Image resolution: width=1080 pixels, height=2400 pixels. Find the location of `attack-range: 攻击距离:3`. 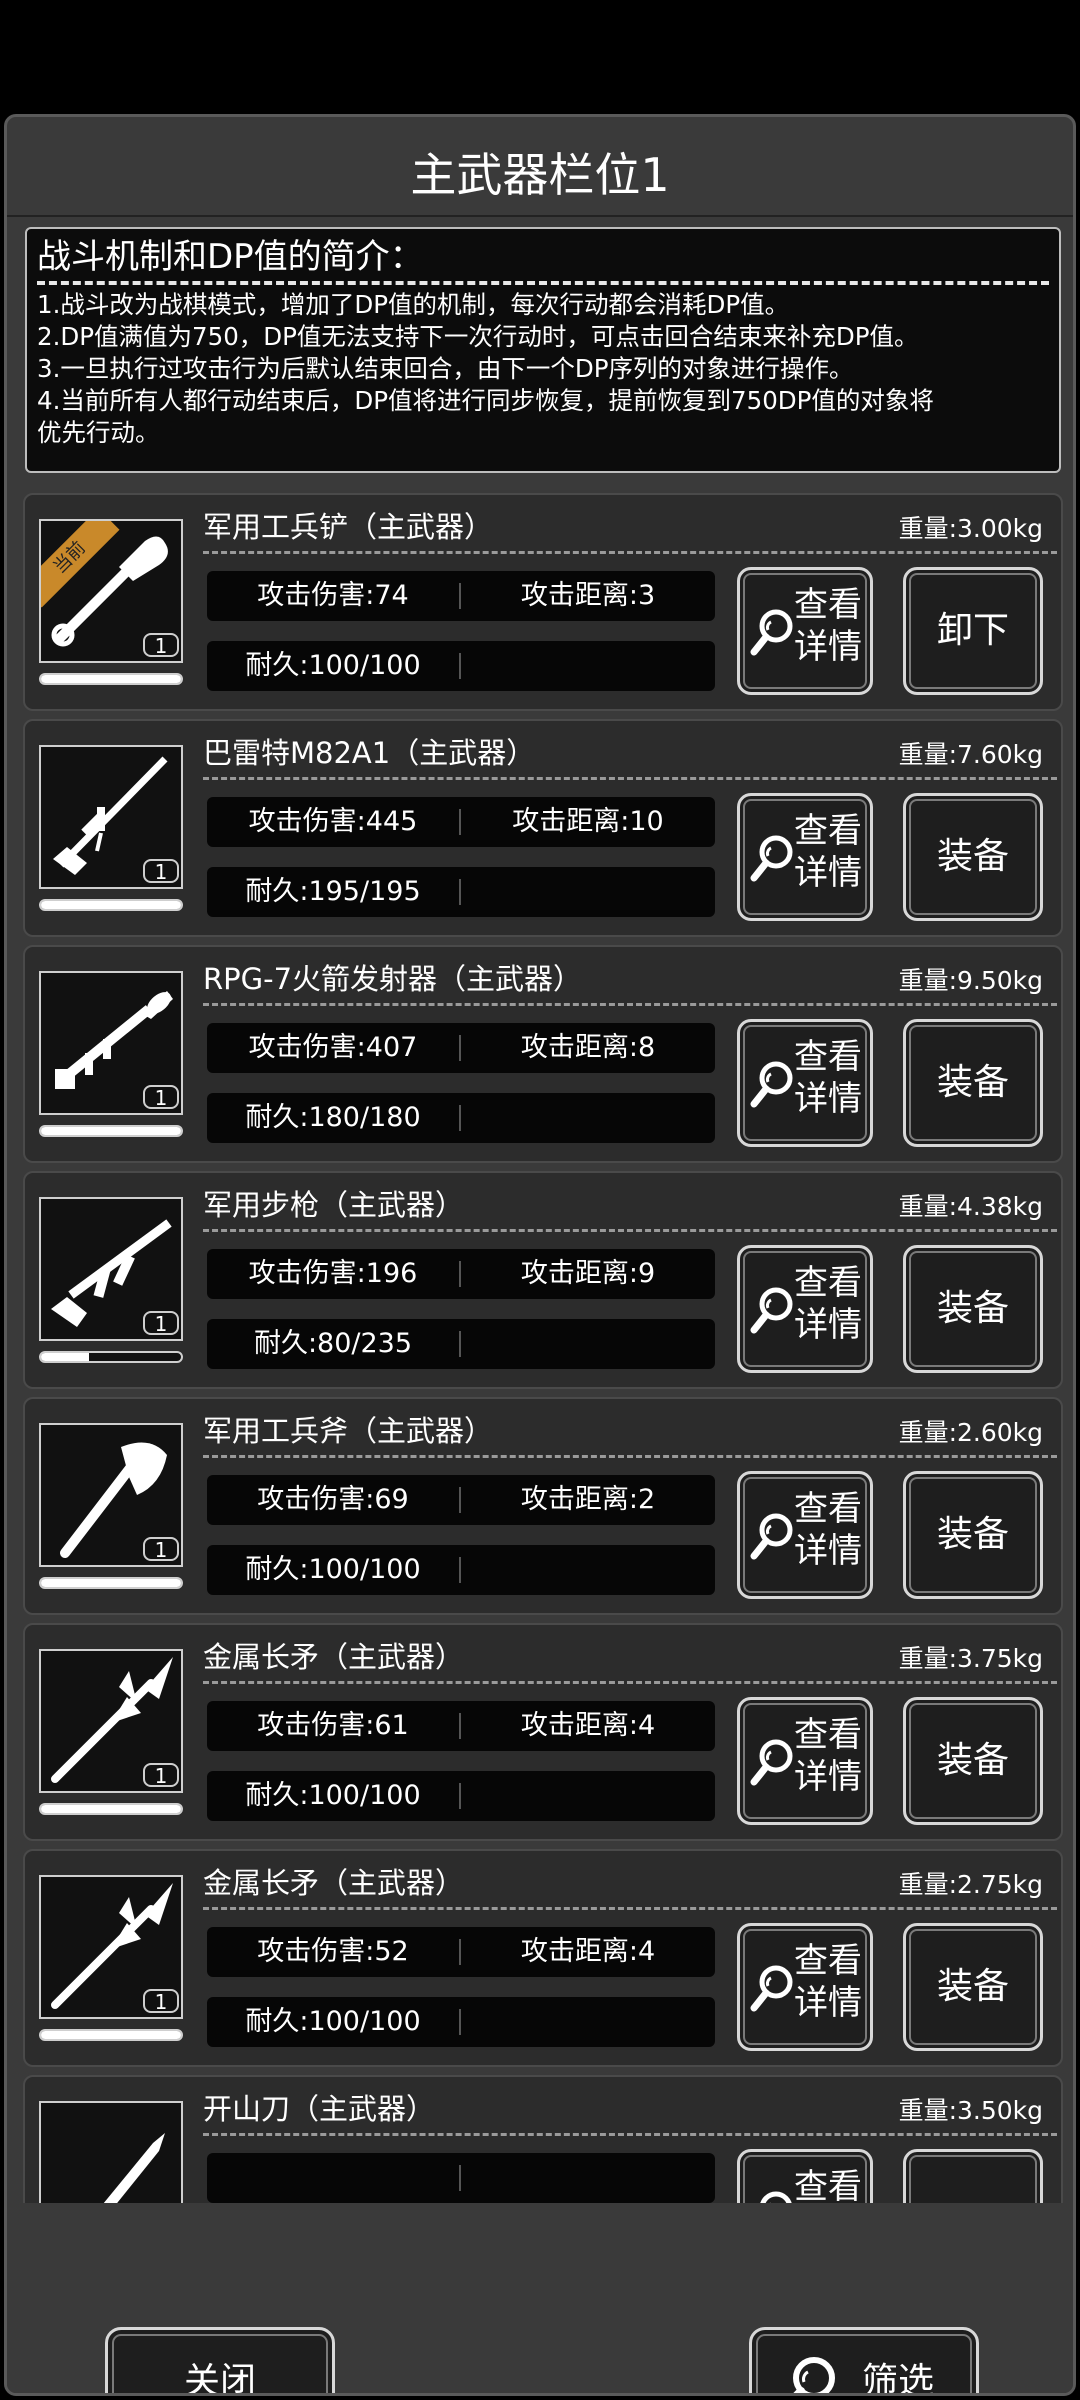

attack-range: 攻击距离:3 is located at coordinates (588, 595).